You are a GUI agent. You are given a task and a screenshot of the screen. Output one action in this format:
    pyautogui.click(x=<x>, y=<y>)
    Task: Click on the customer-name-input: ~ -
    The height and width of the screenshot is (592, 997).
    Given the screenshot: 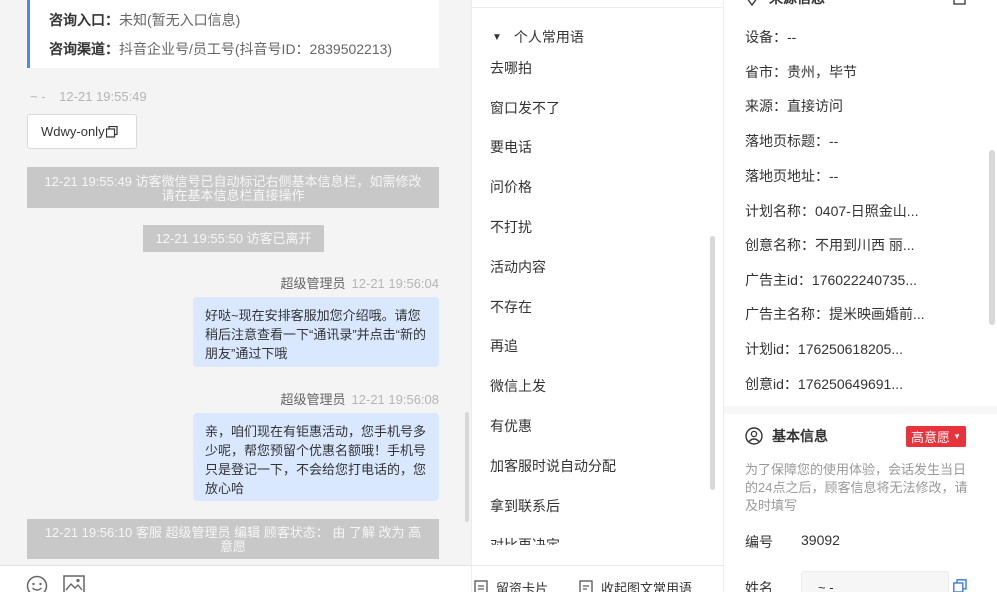 What is the action you would take?
    pyautogui.click(x=875, y=581)
    